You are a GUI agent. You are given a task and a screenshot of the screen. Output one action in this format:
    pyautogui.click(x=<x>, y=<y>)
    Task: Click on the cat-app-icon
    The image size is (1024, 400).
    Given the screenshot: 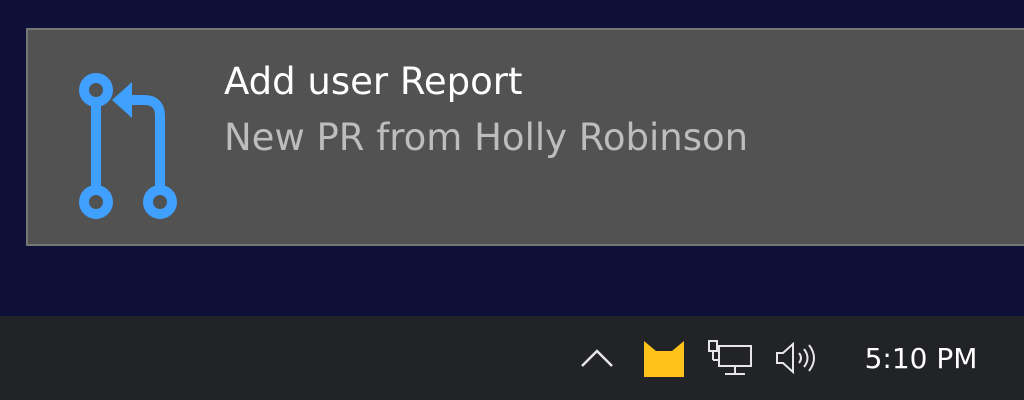 What is the action you would take?
    pyautogui.click(x=664, y=358)
    